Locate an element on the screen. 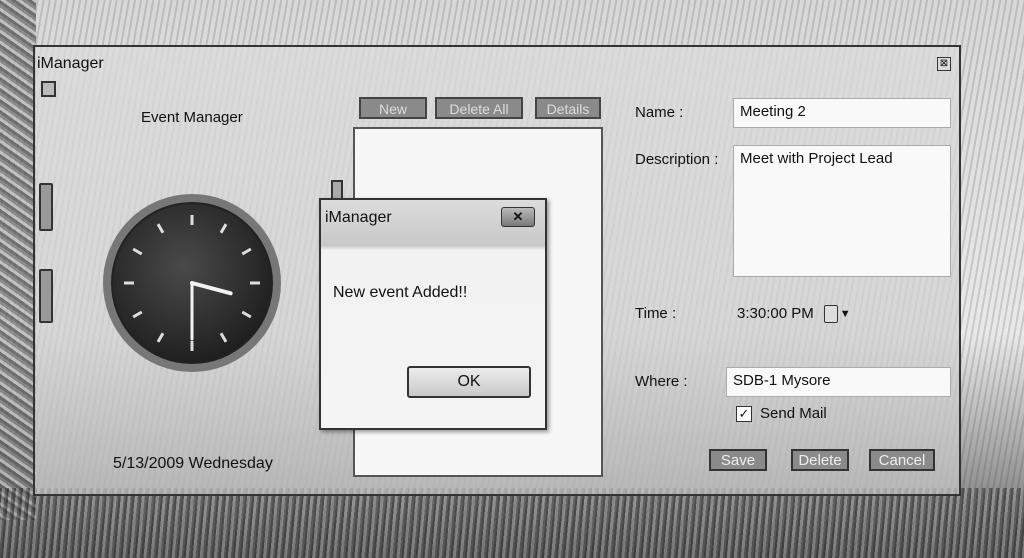 The height and width of the screenshot is (558, 1024). where-label: Where : is located at coordinates (661, 381).